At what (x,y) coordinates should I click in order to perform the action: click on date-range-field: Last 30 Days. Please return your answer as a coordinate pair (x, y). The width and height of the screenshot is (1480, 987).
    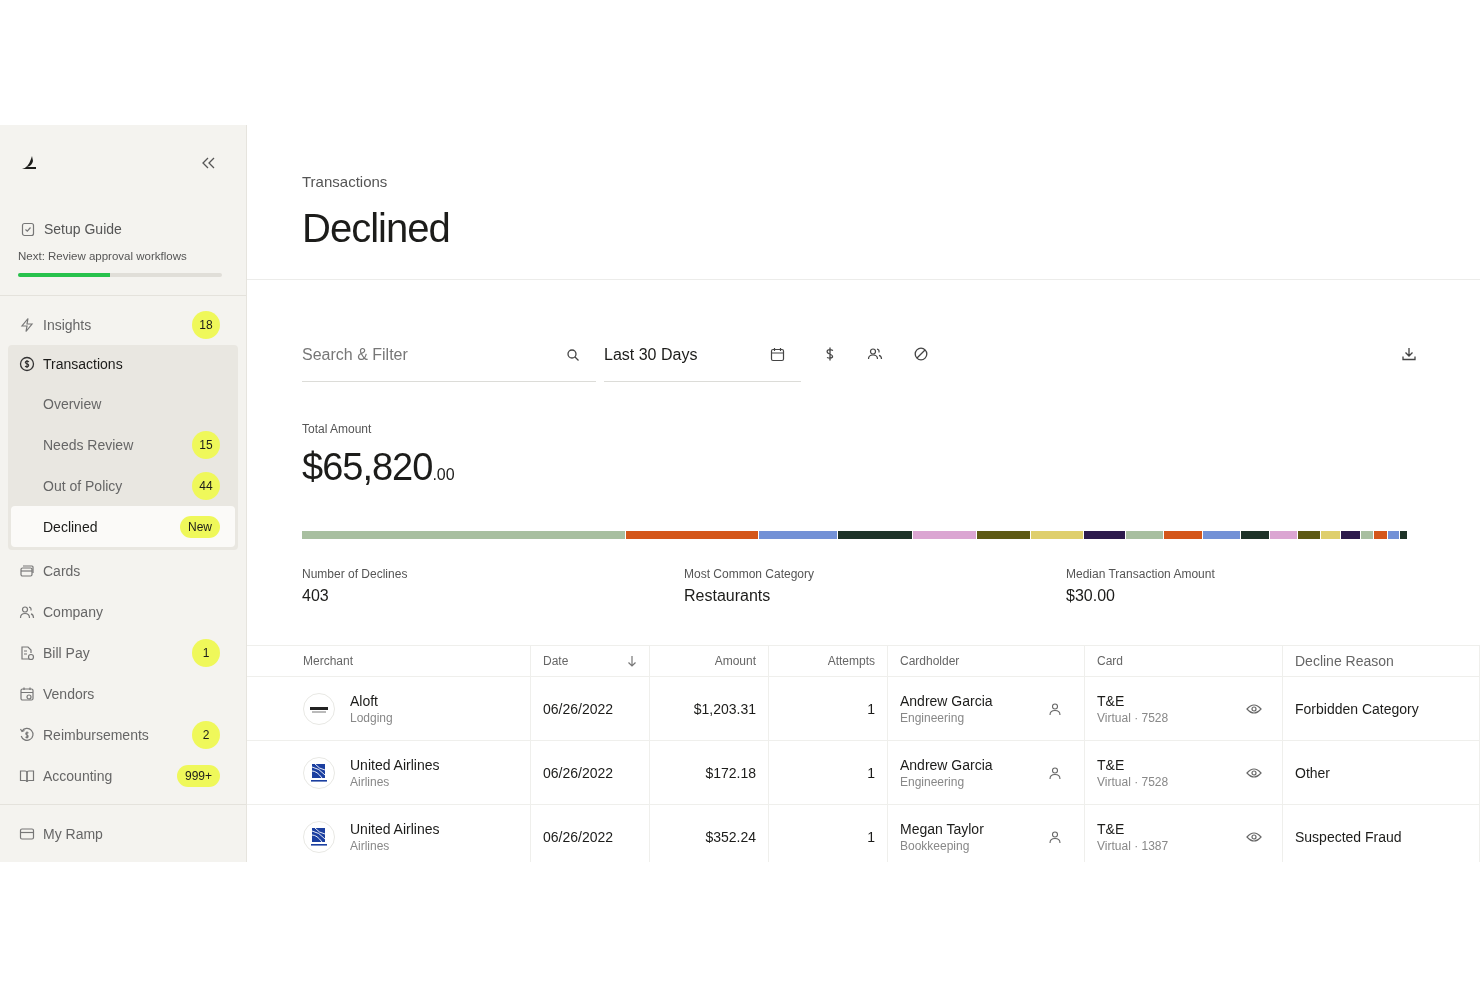
    Looking at the image, I should click on (687, 357).